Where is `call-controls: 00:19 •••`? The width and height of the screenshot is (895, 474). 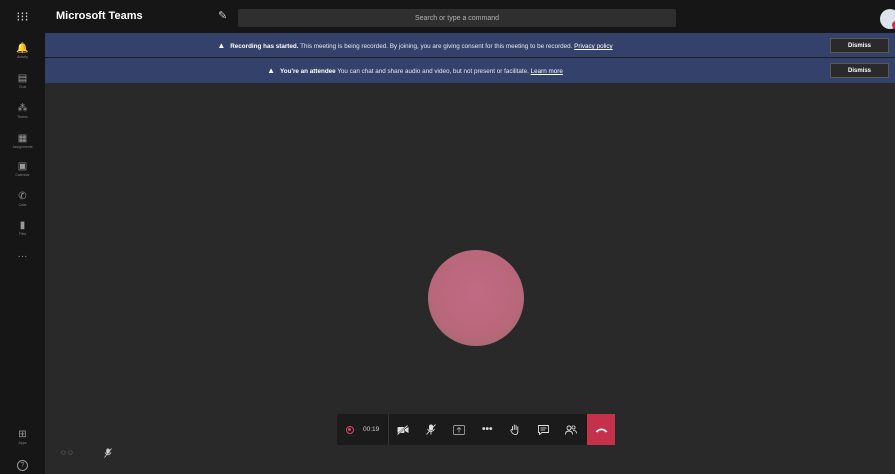
call-controls: 00:19 ••• is located at coordinates (476, 429).